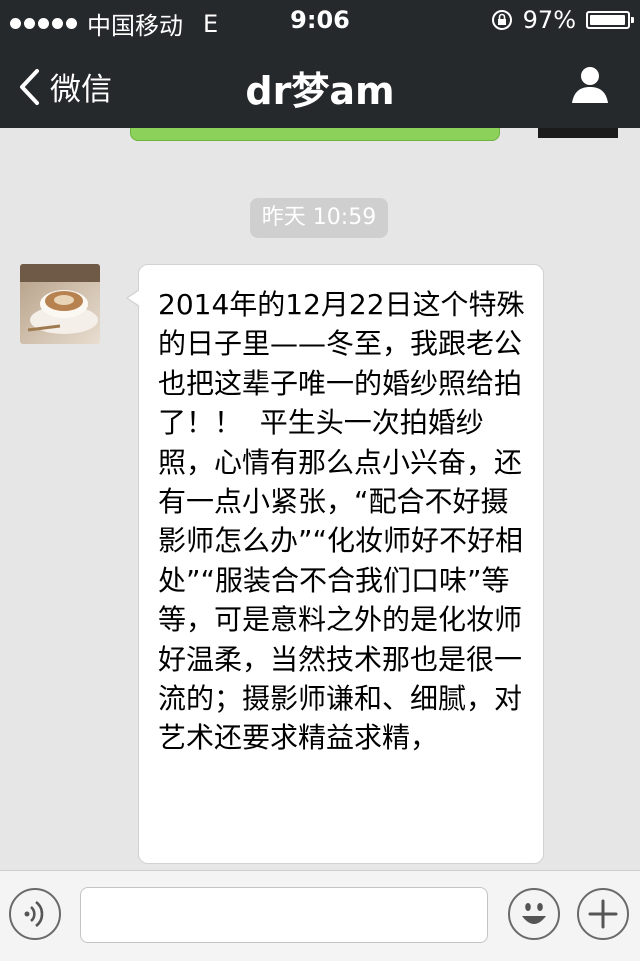  Describe the element at coordinates (501, 20) in the screenshot. I see `rotation-lock-icon` at that location.